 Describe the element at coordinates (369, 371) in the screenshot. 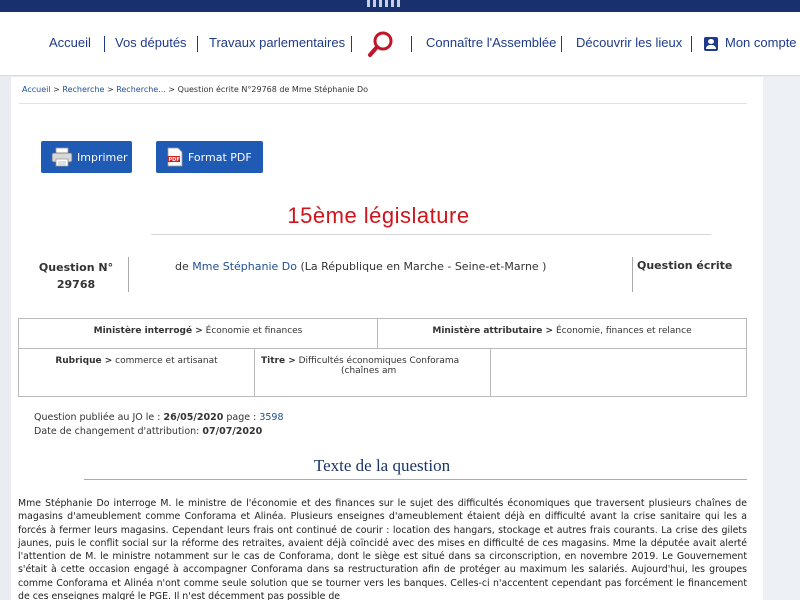

I see `titre-value-continued: (chaînes am` at that location.